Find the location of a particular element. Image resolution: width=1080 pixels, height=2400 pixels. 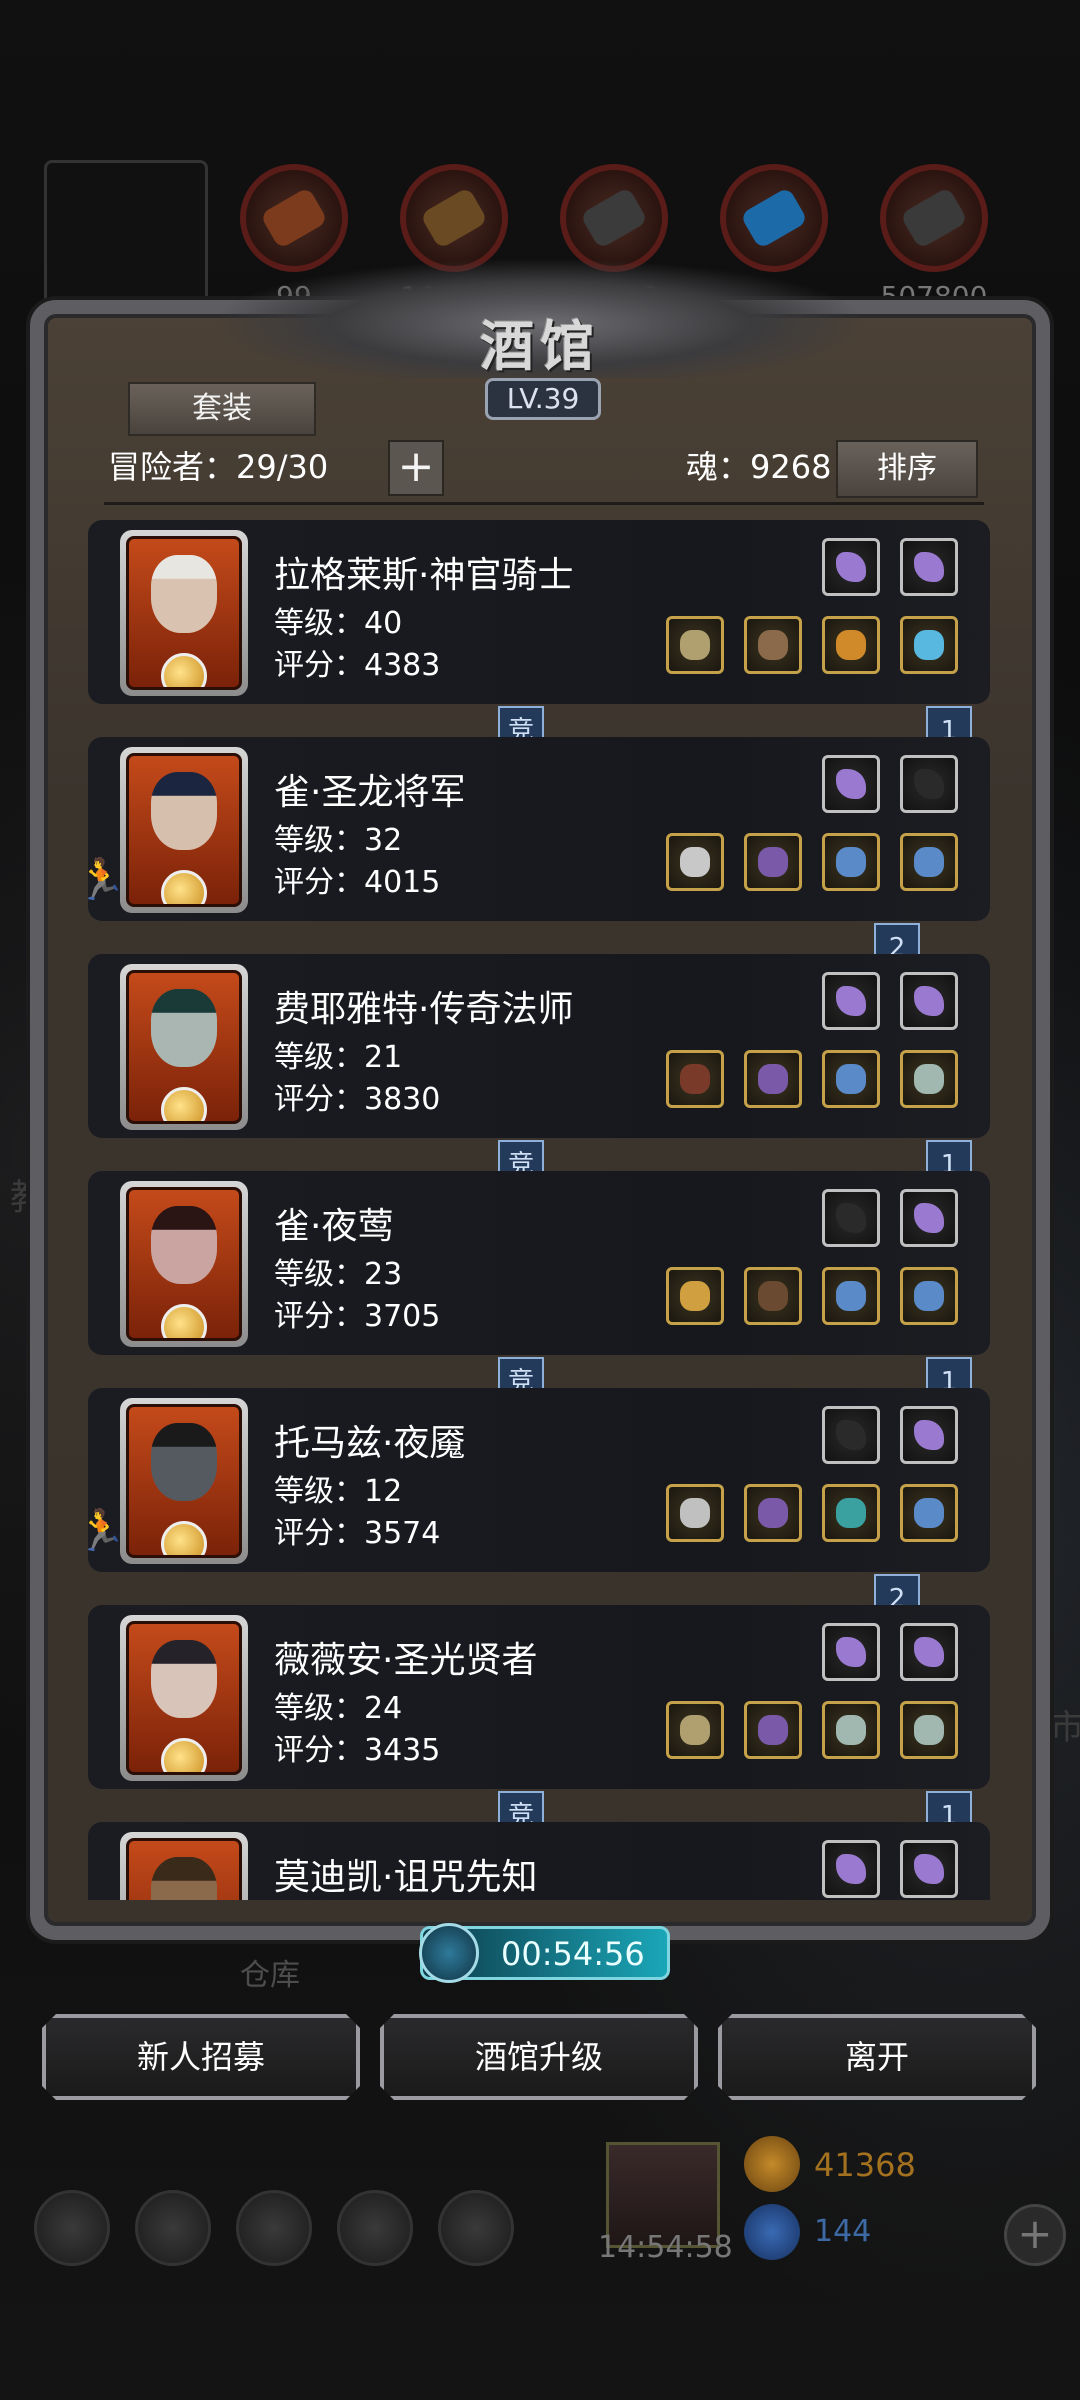

rune-icon is located at coordinates (929, 645).